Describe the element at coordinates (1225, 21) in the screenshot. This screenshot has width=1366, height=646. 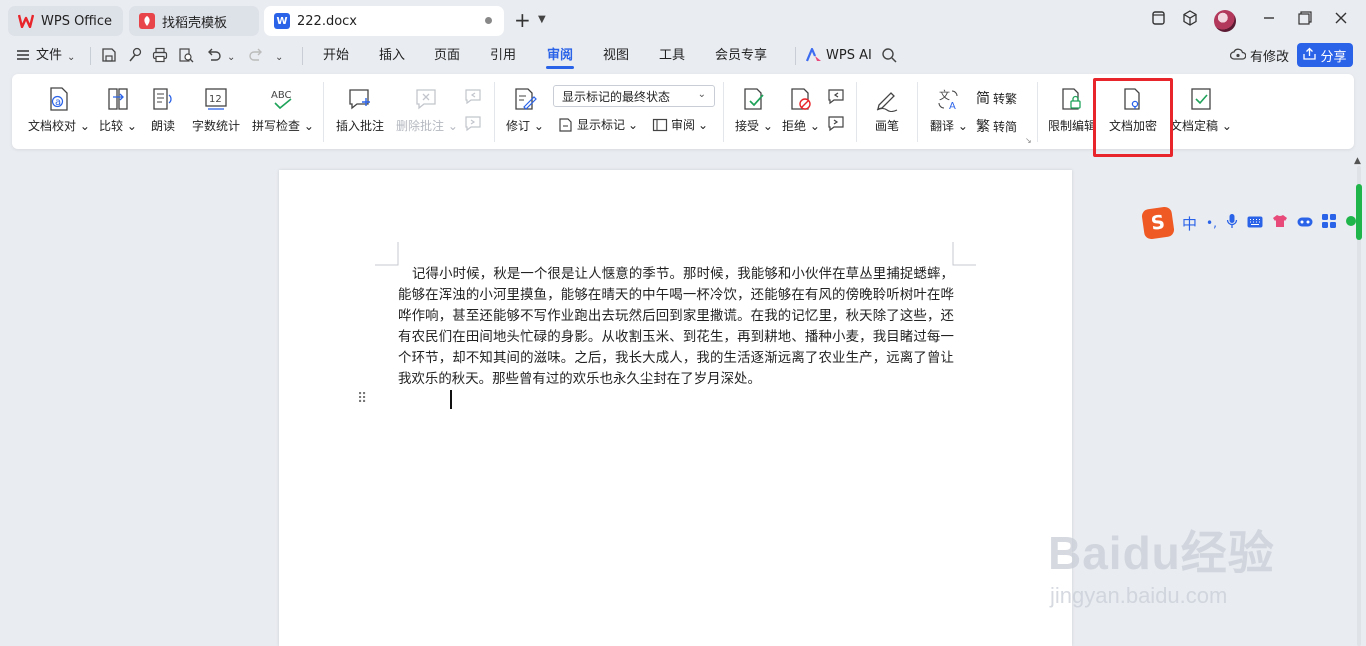
I see `user-avatar` at that location.